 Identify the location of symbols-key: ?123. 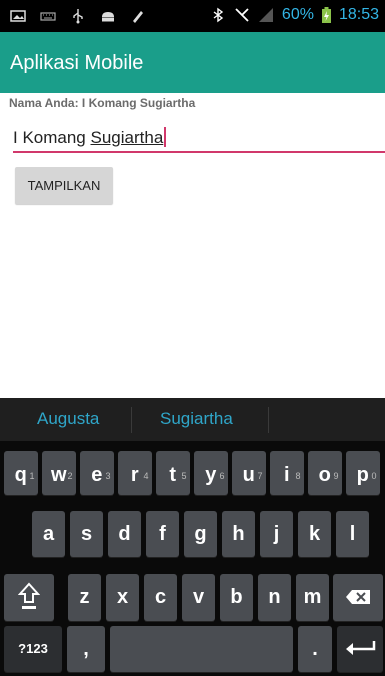
(33, 649).